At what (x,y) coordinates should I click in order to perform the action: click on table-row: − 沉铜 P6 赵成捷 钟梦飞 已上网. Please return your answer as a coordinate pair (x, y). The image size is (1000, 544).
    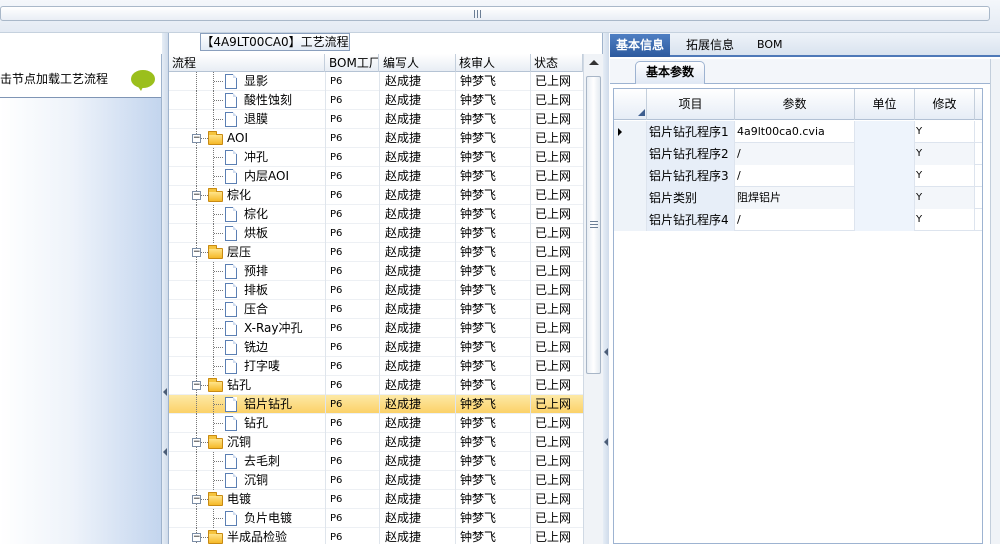
    Looking at the image, I should click on (376, 442).